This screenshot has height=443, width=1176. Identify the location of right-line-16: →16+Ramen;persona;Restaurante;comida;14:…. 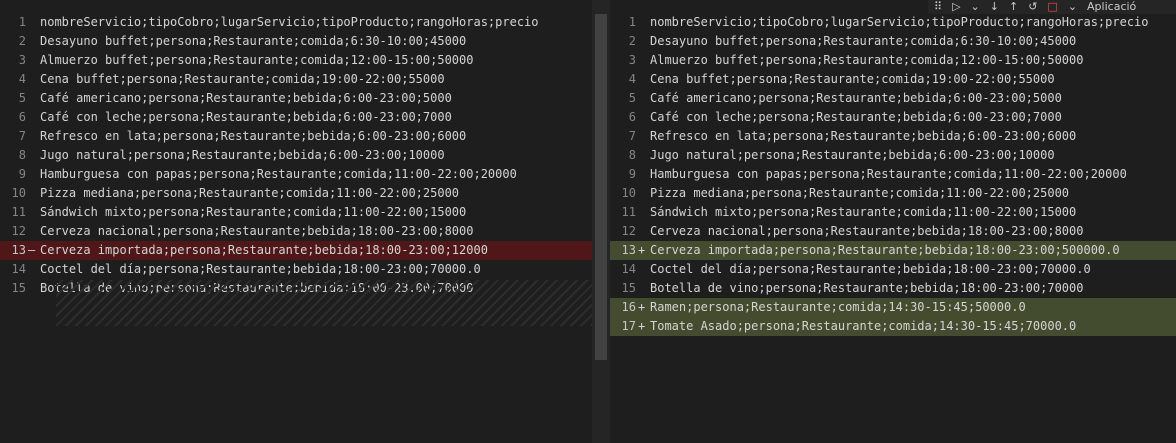
(893, 307).